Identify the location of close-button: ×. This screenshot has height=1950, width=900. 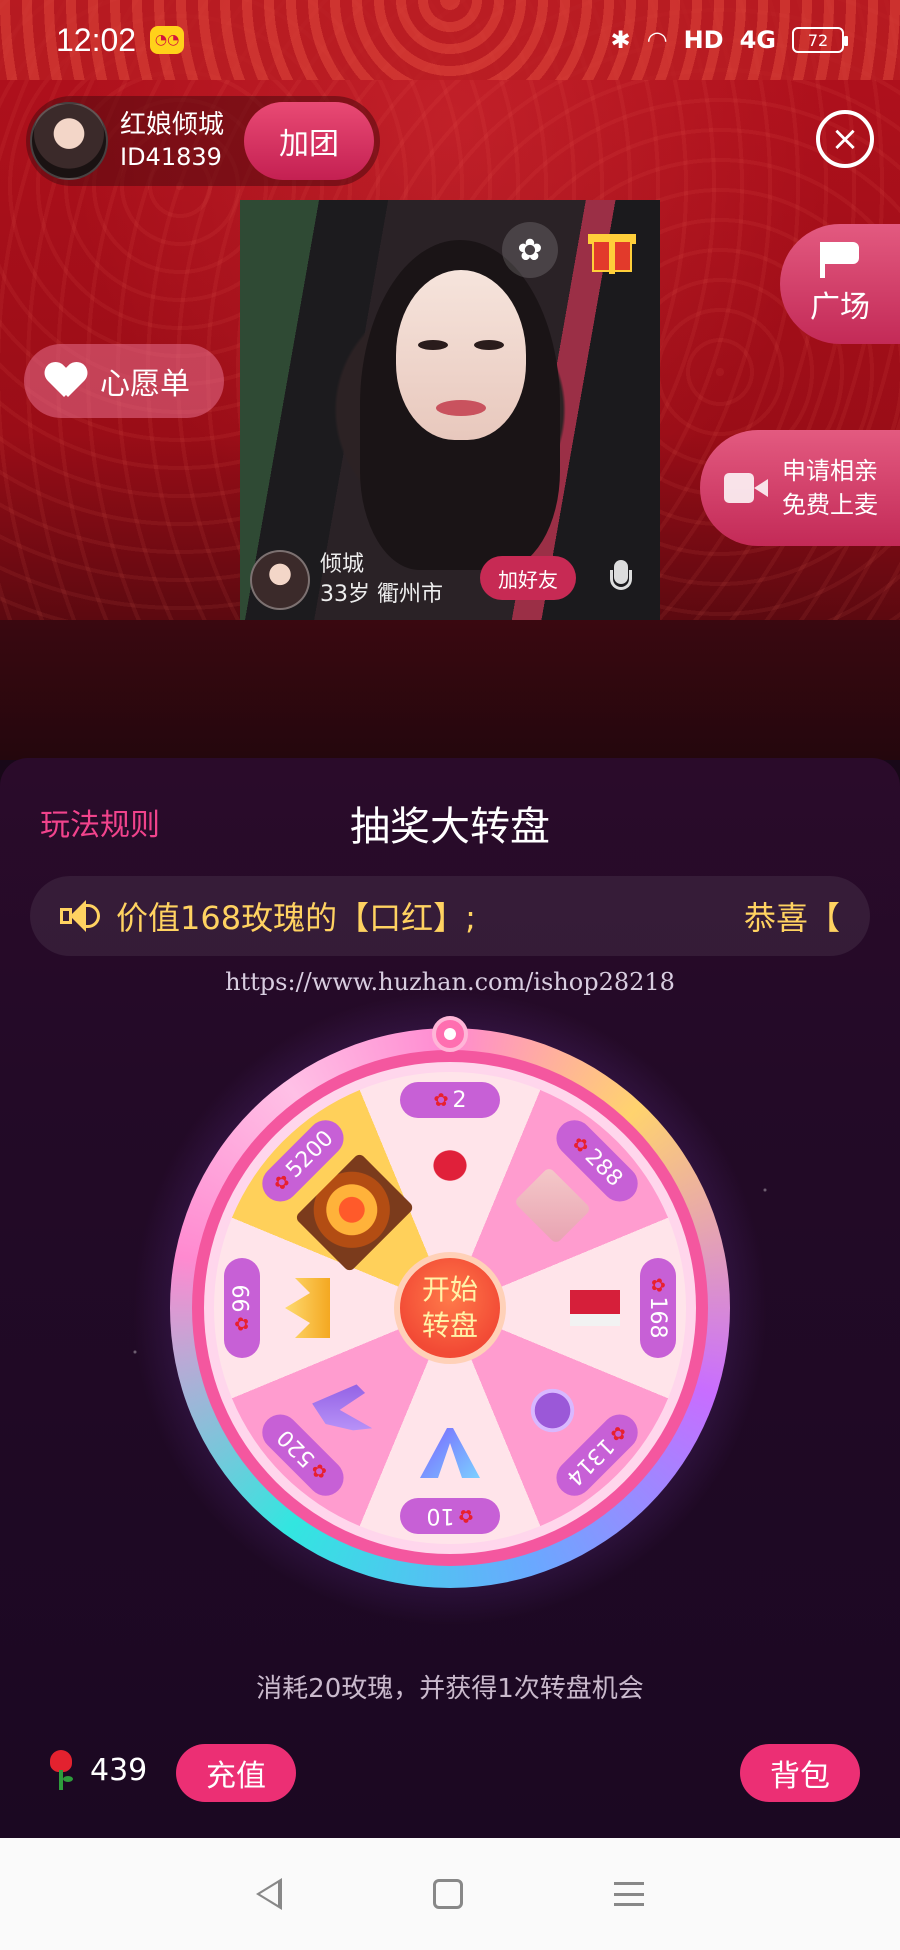
(845, 139).